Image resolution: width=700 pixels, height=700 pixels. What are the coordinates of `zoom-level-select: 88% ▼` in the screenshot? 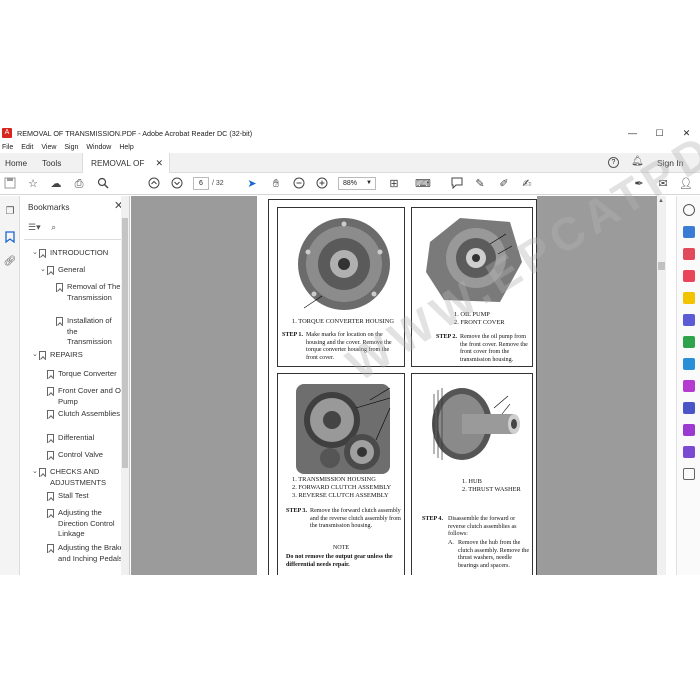 It's located at (357, 183).